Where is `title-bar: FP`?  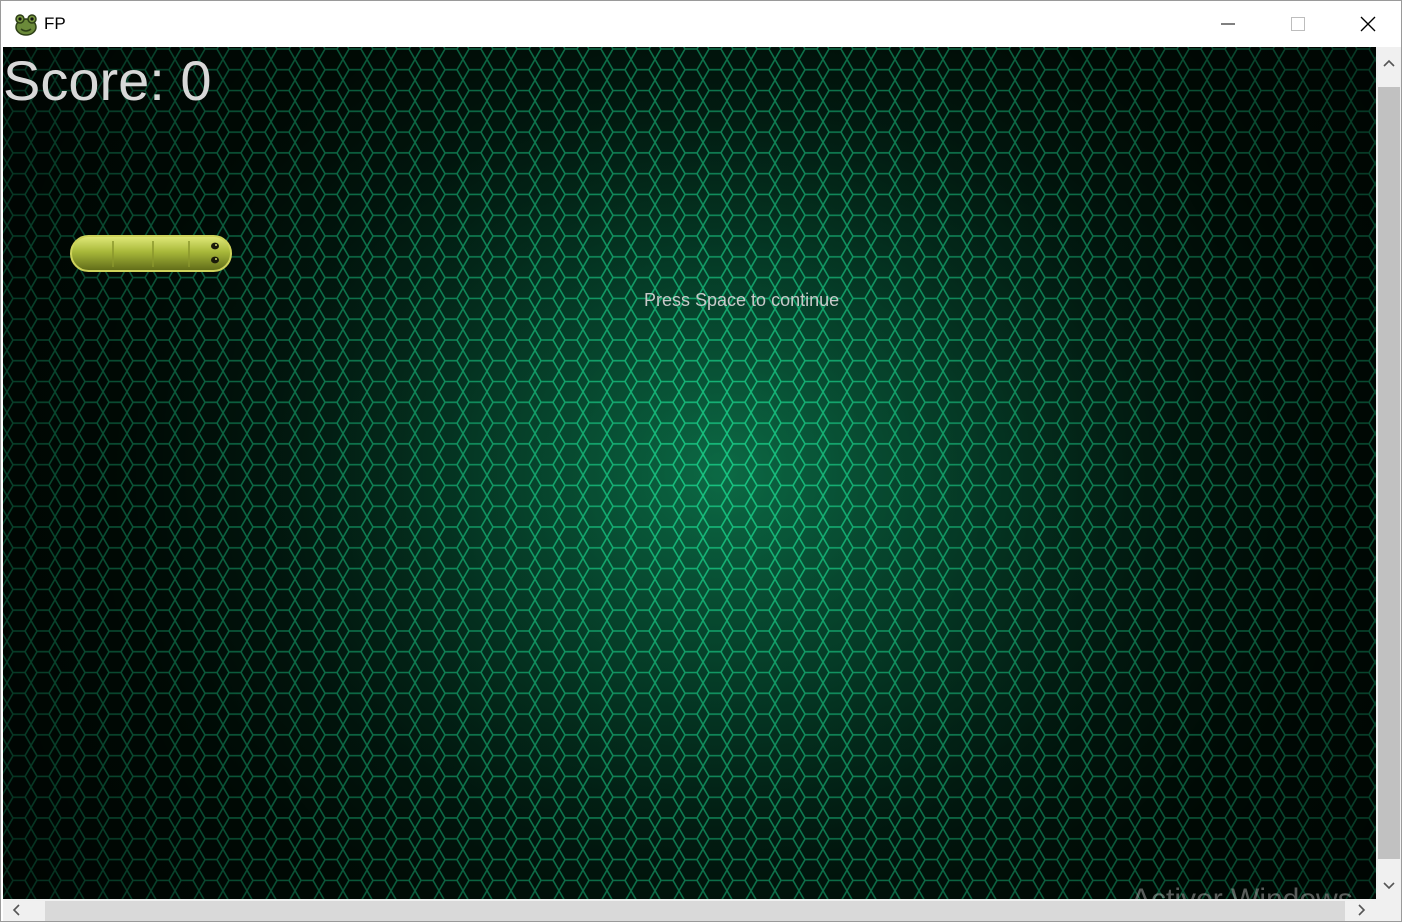 title-bar: FP is located at coordinates (701, 24).